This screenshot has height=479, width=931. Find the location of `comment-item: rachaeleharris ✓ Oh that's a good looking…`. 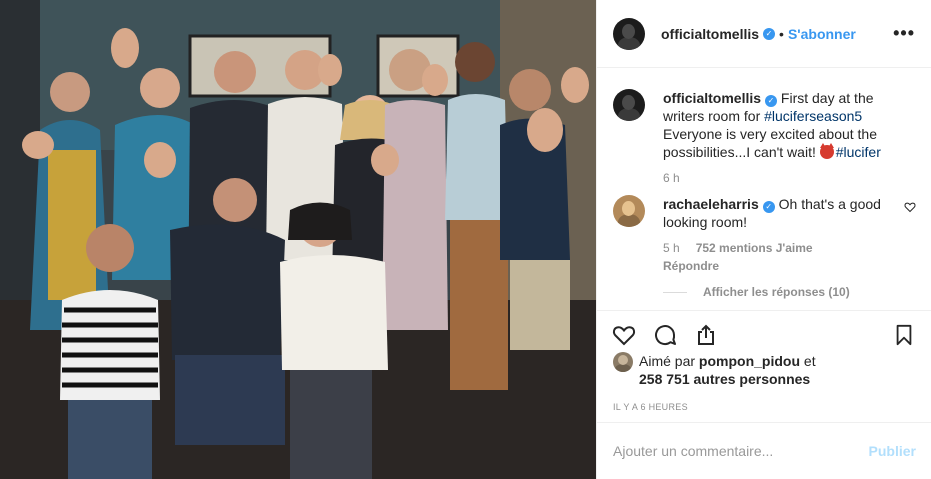

comment-item: rachaeleharris ✓ Oh that's a good looking… is located at coordinates (764, 235).